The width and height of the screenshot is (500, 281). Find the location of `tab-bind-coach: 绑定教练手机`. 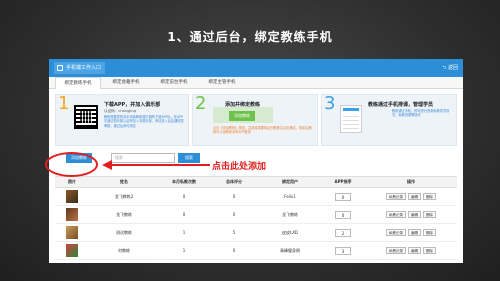

tab-bind-coach: 绑定教练手机 is located at coordinates (78, 83).